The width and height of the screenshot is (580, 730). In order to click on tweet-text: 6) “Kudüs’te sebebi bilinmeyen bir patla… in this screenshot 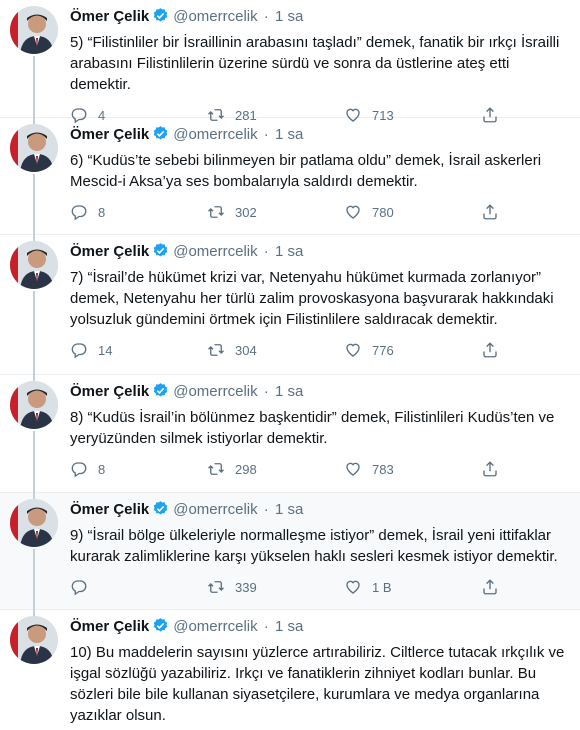, I will do `click(306, 171)`.